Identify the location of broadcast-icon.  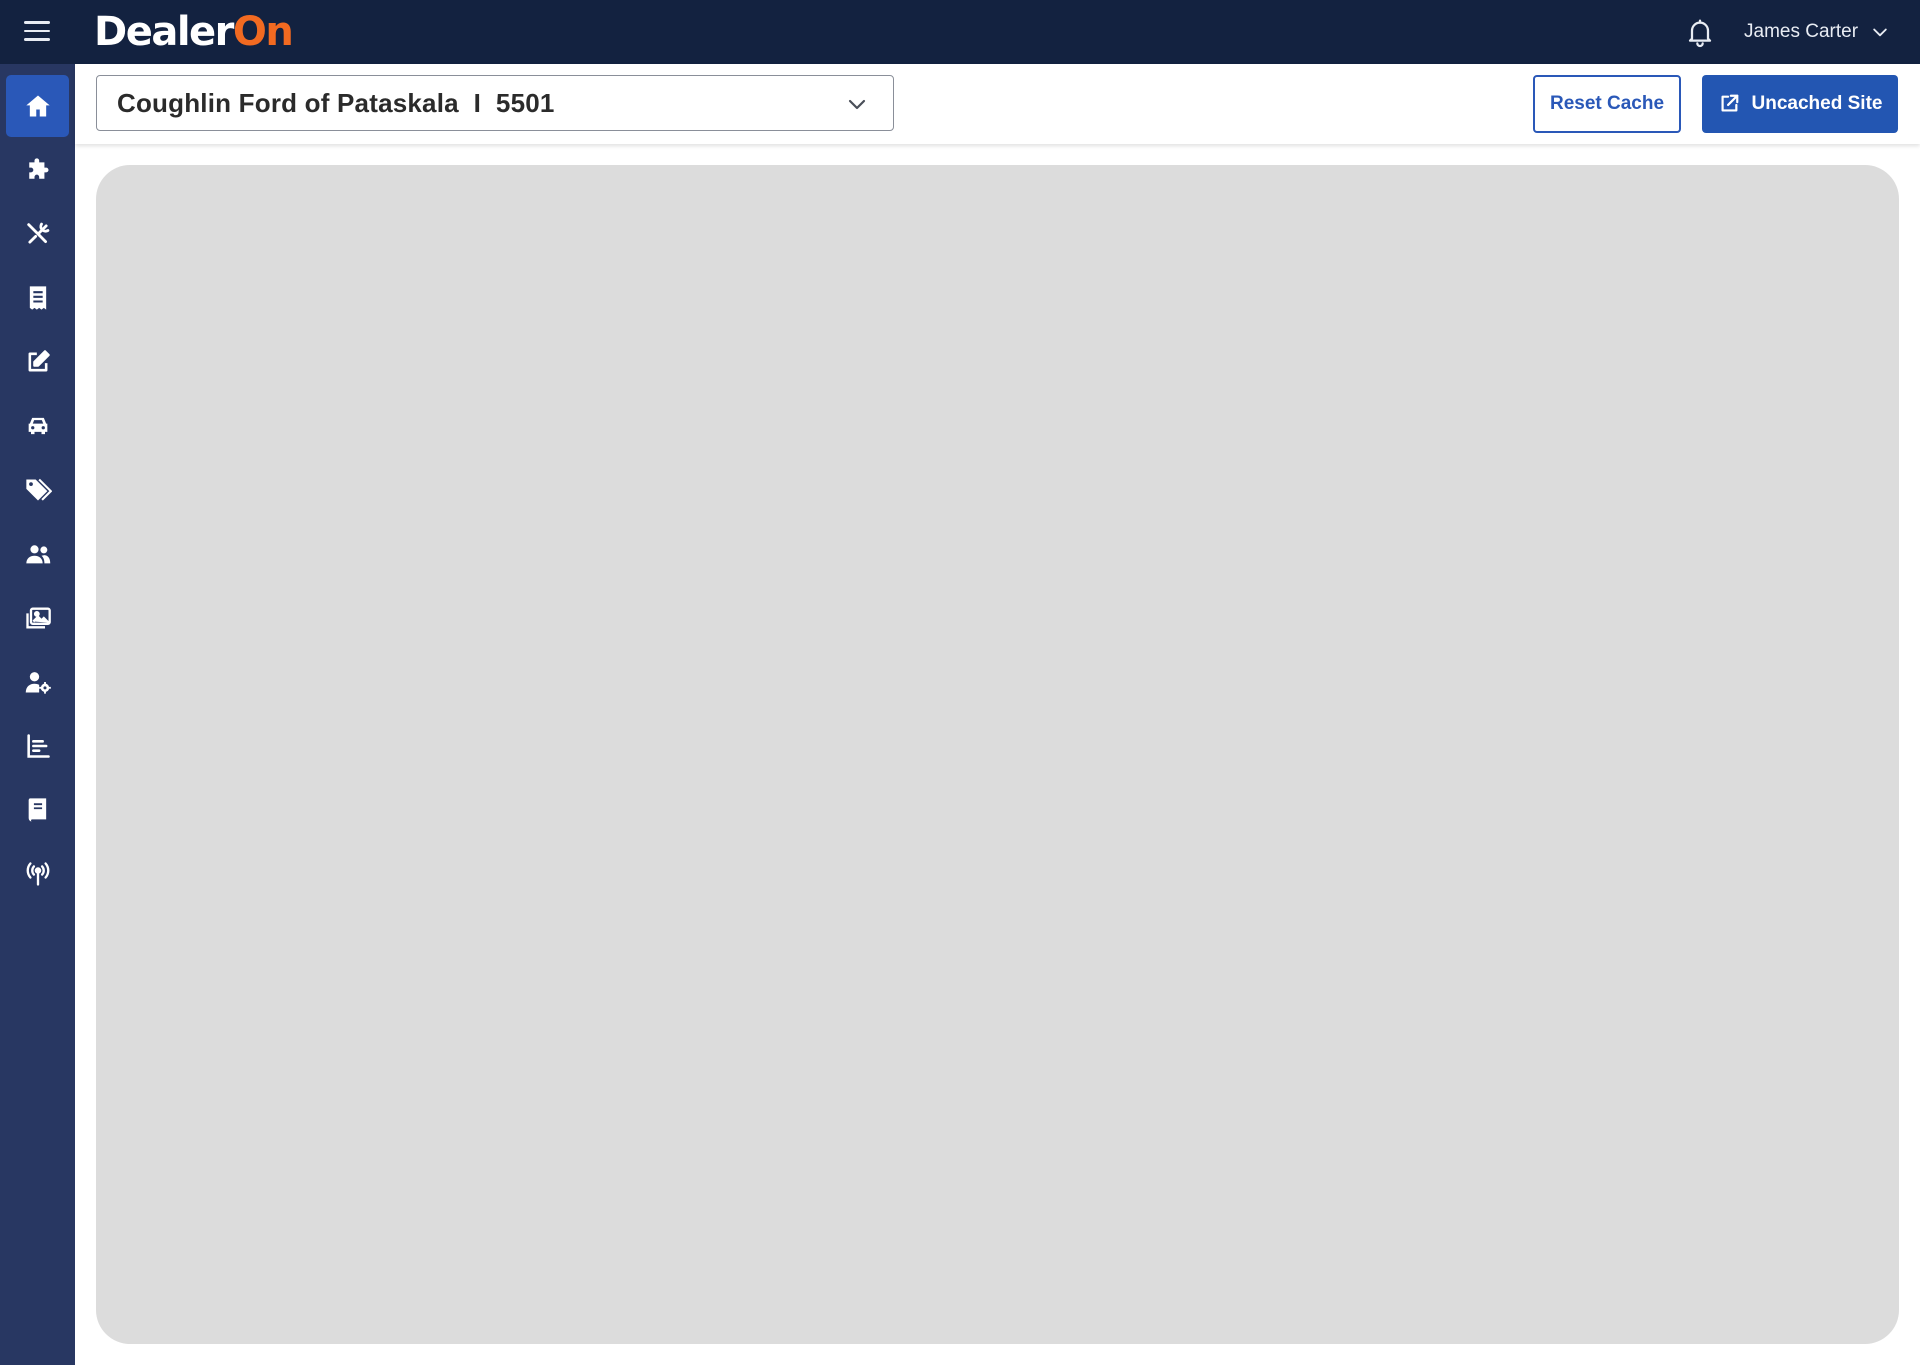
(37, 874).